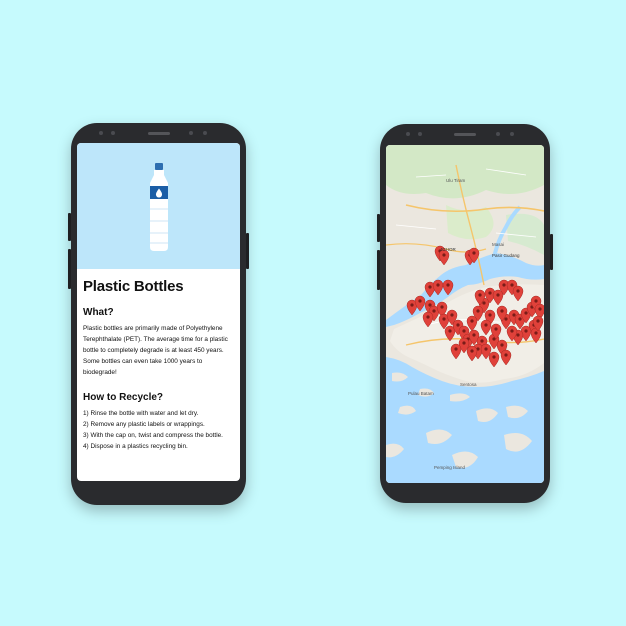 The height and width of the screenshot is (626, 626). Describe the element at coordinates (450, 467) in the screenshot. I see `map-label-pemping: Pemping Island` at that location.